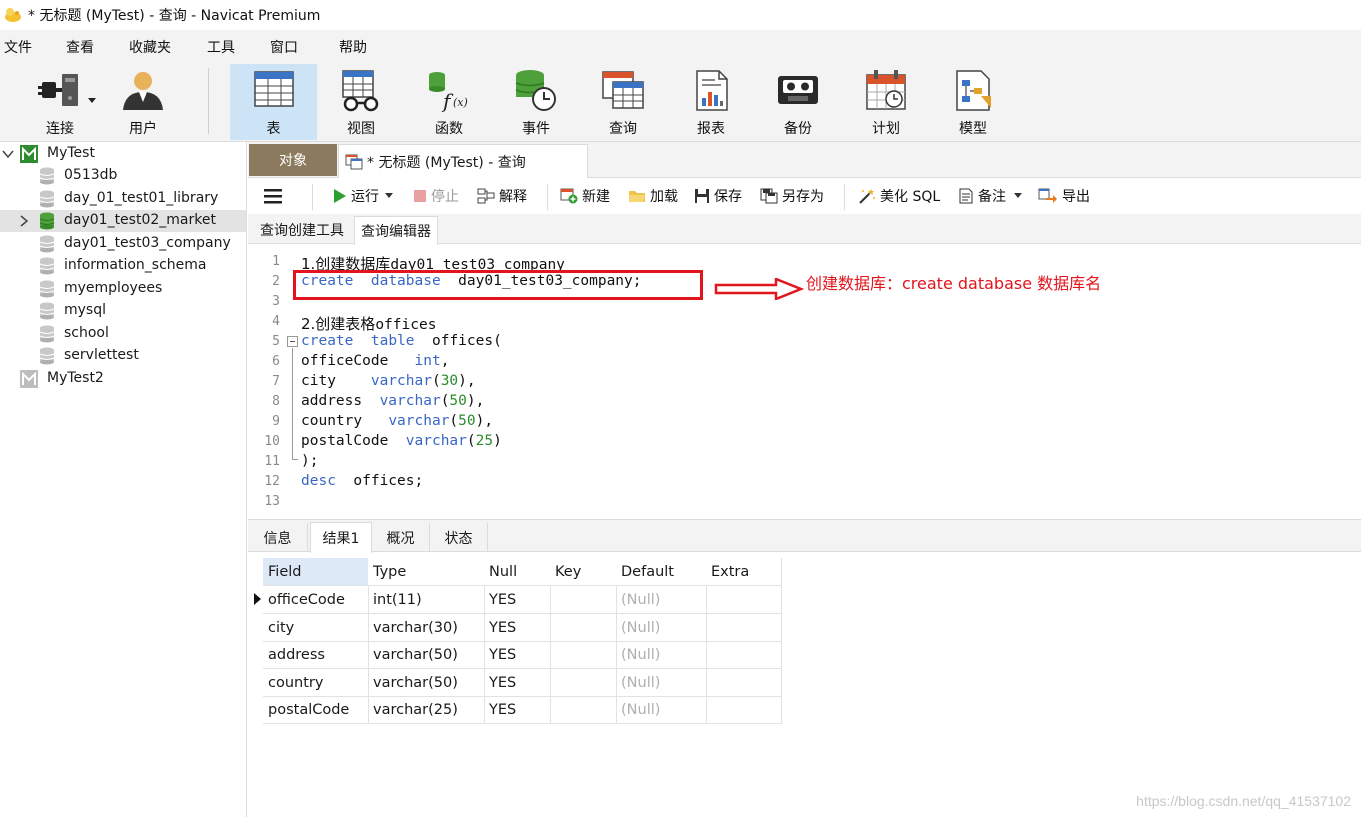 The image size is (1361, 817). I want to click on menu-file: 文件, so click(18, 47).